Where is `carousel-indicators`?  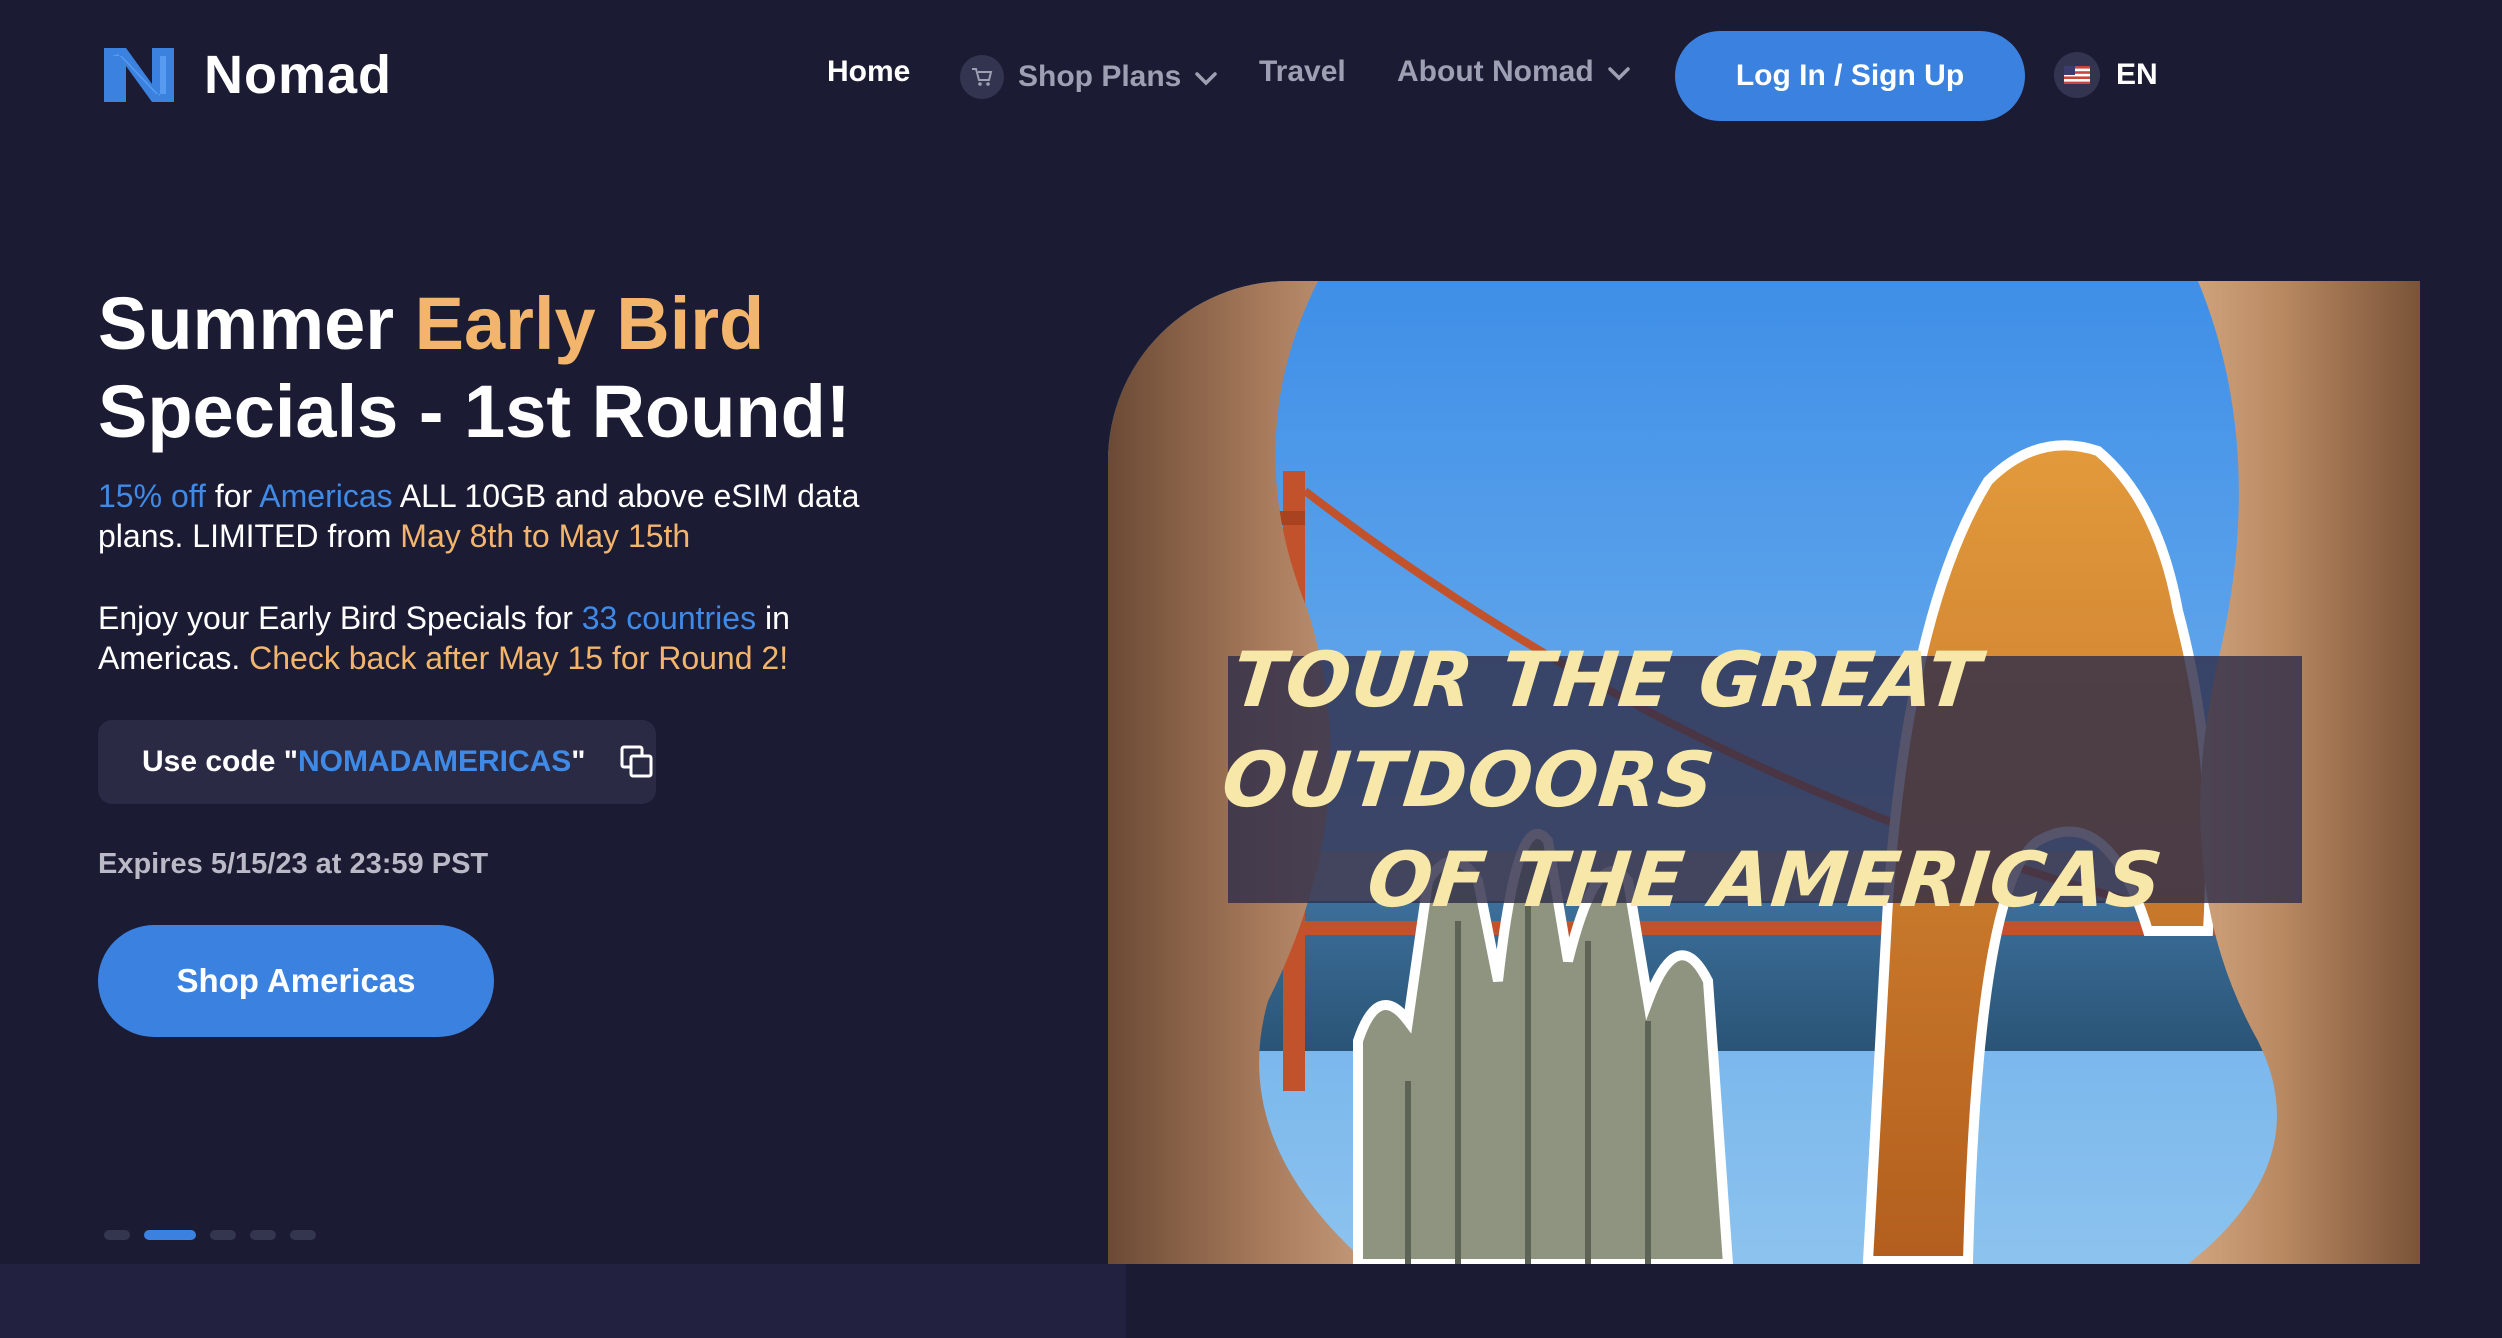
carousel-indicators is located at coordinates (210, 1235).